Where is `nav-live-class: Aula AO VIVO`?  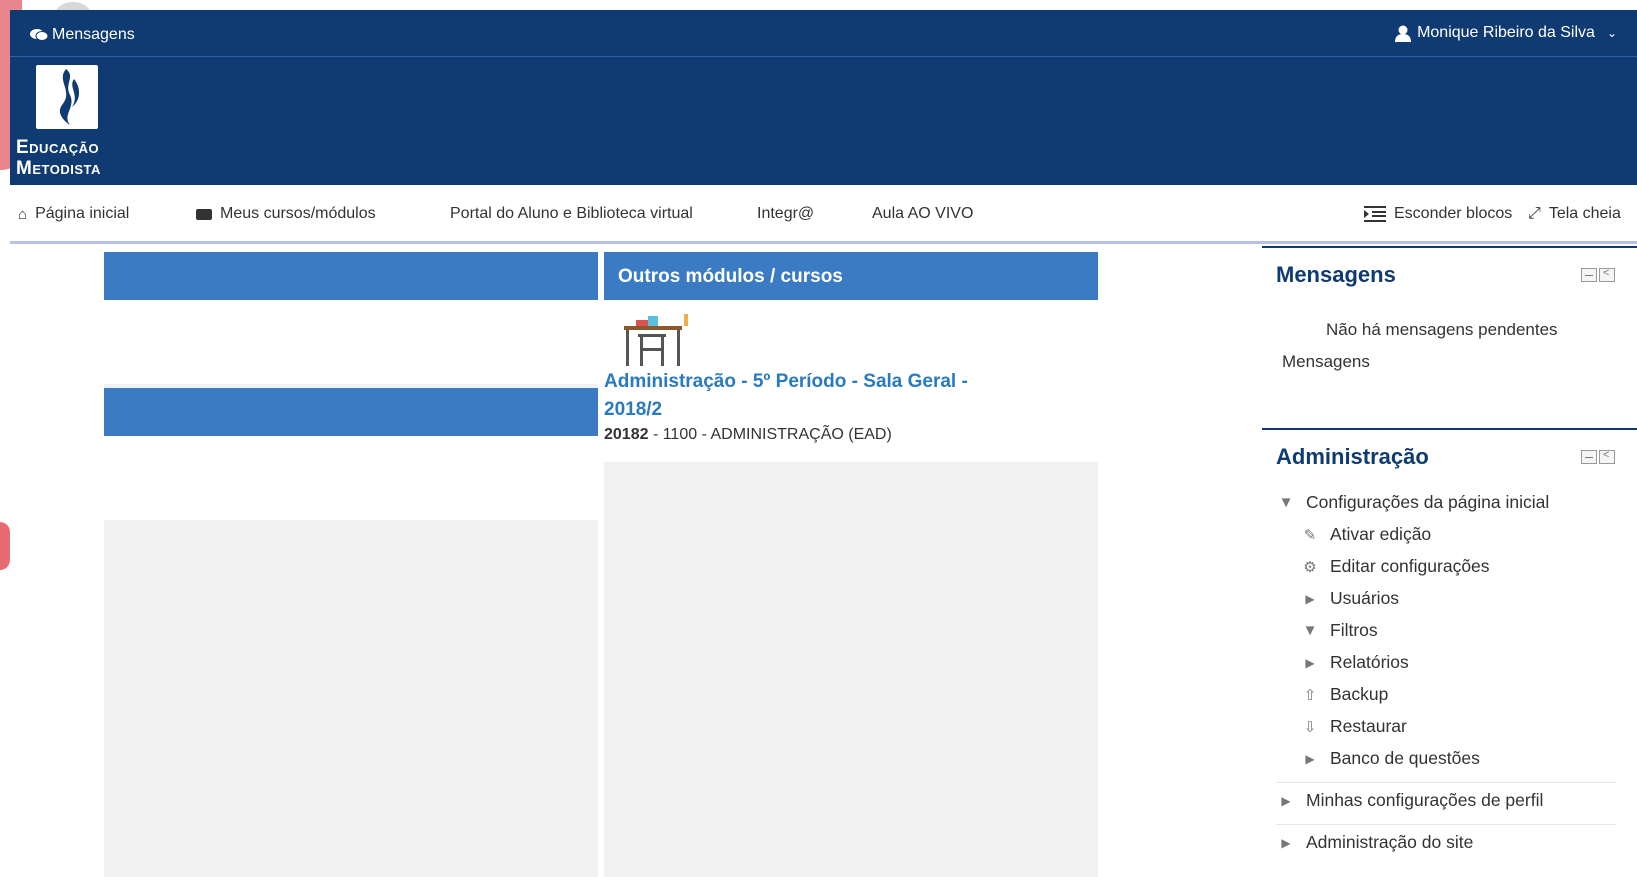
nav-live-class: Aula AO VIVO is located at coordinates (922, 214).